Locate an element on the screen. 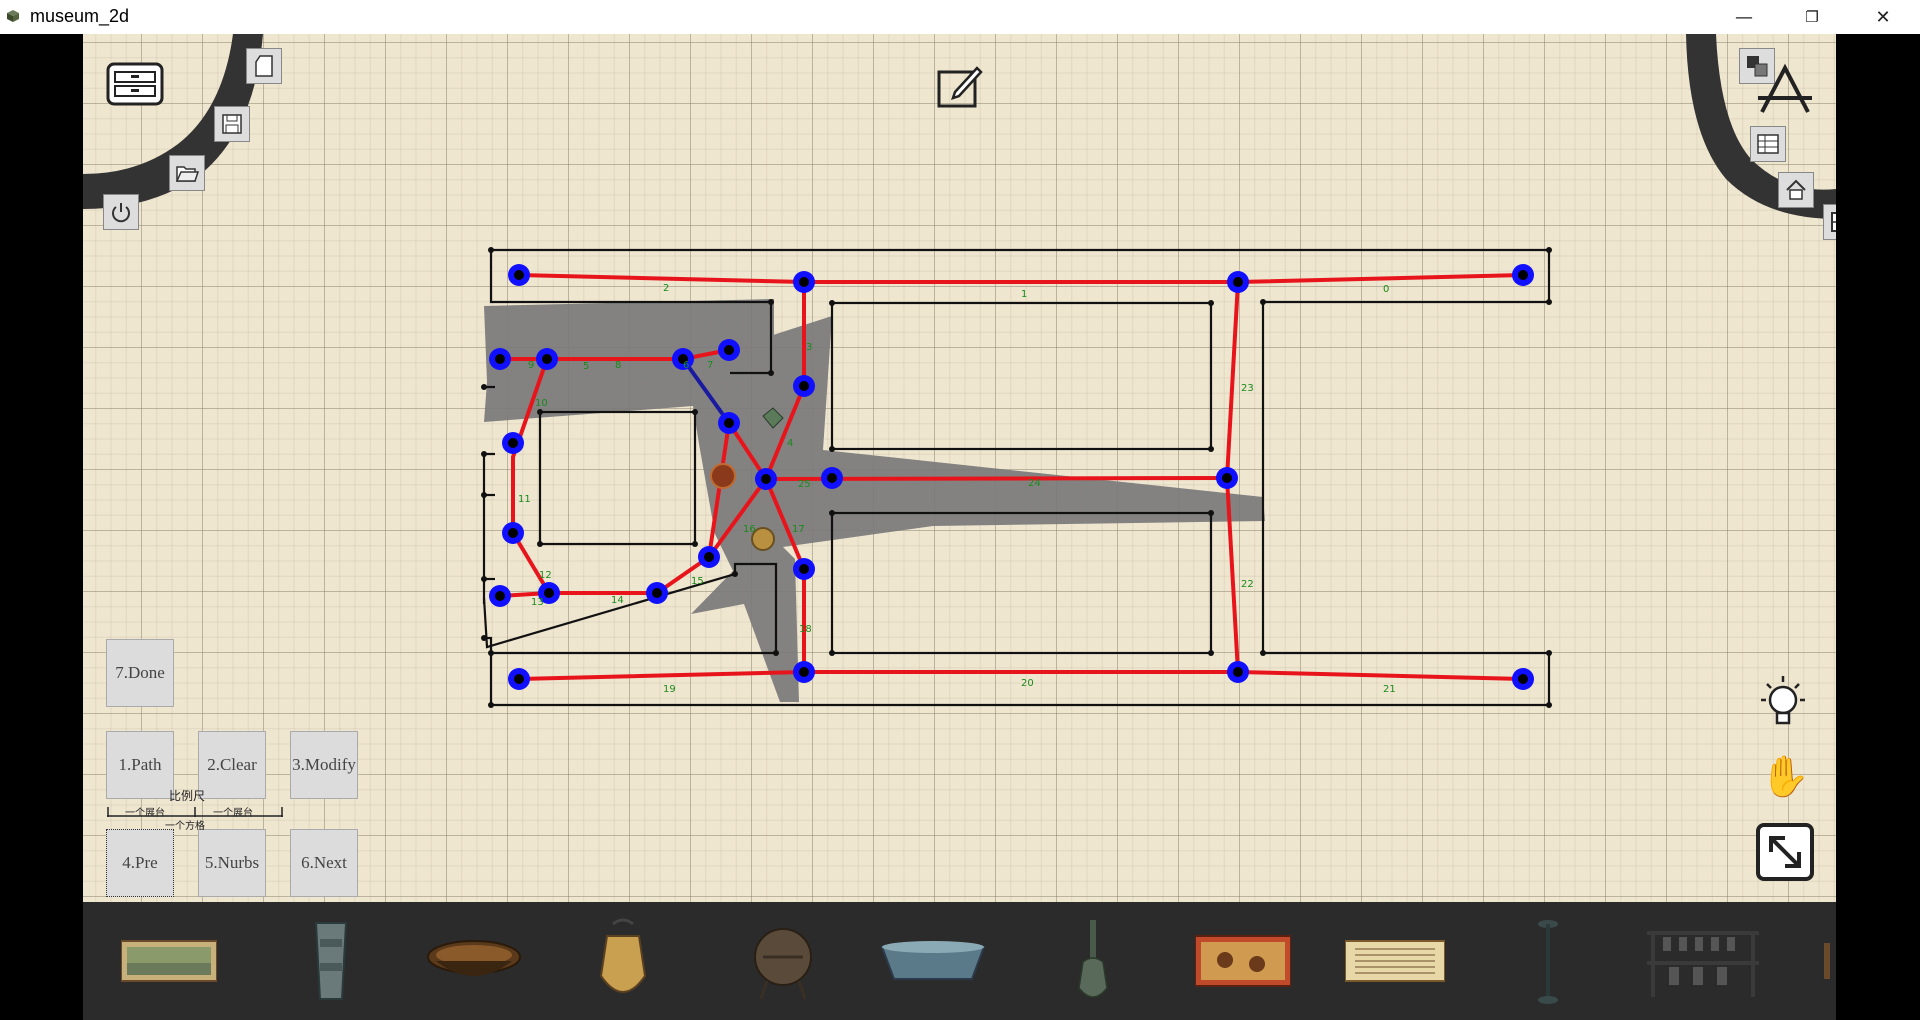  next-button: 6.Next is located at coordinates (324, 863).